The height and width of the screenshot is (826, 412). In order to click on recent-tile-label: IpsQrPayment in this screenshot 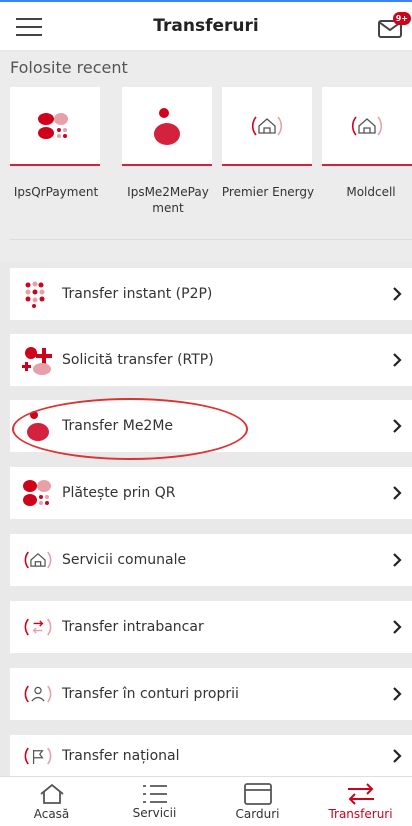, I will do `click(56, 192)`.